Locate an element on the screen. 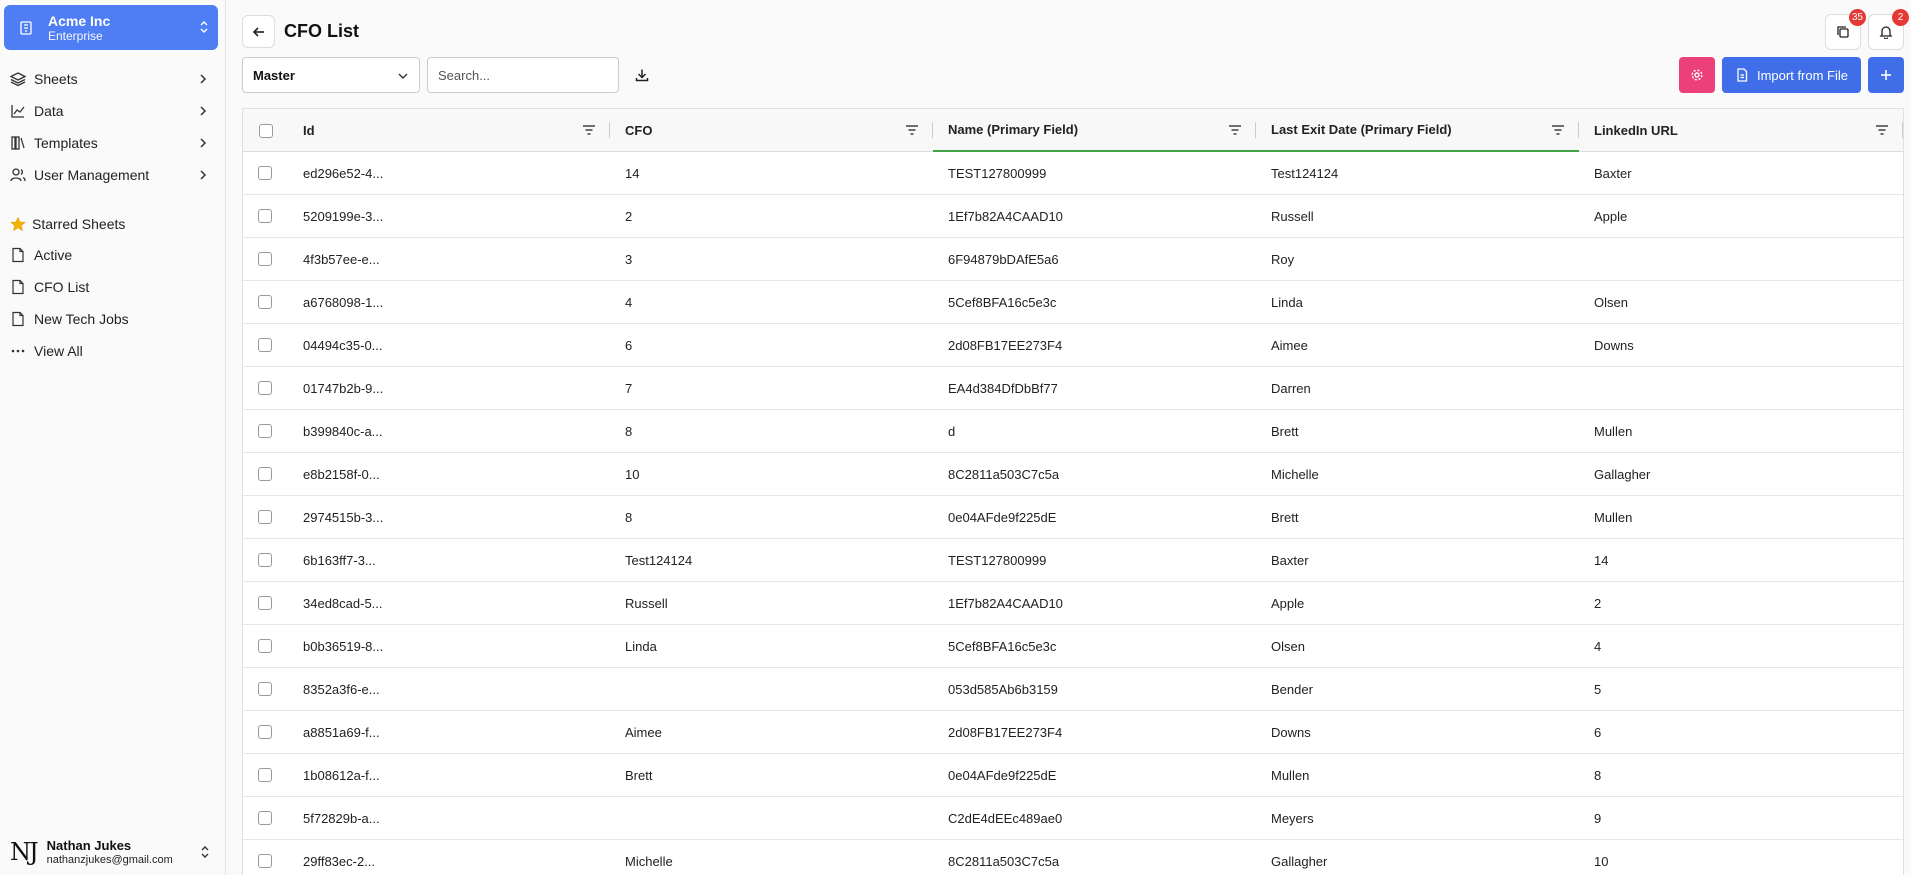  cell-linkedin-url: Apple is located at coordinates (1744, 216).